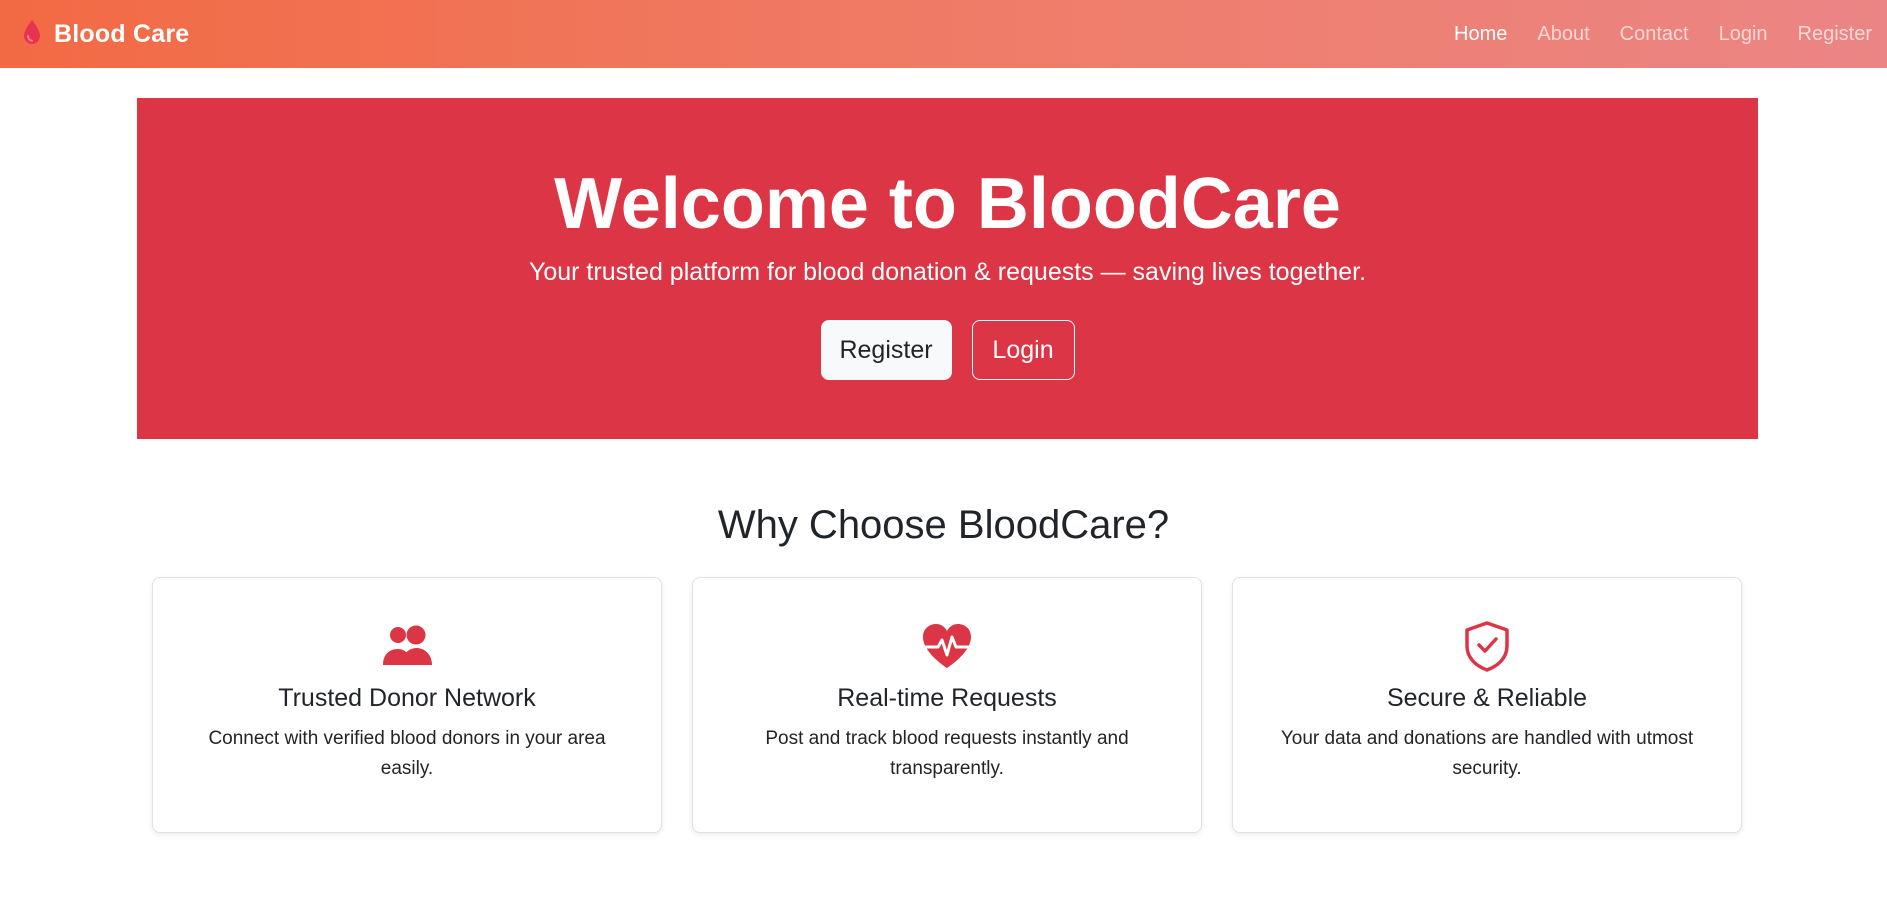  What do you see at coordinates (1654, 34) in the screenshot?
I see `nav-link-contact: Contact` at bounding box center [1654, 34].